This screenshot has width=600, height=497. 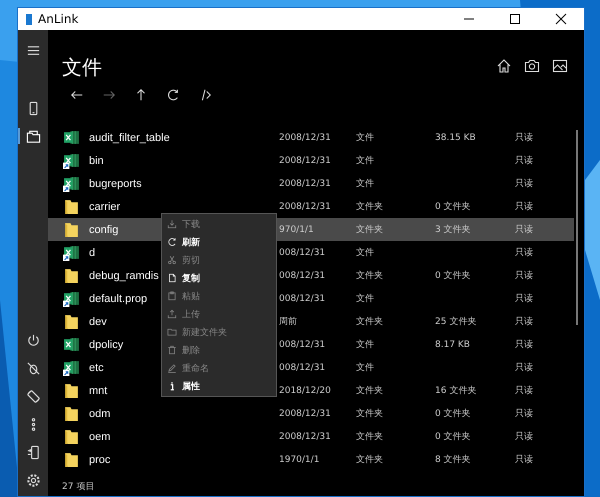 I want to click on file-size: 38.15 KB, so click(x=456, y=137).